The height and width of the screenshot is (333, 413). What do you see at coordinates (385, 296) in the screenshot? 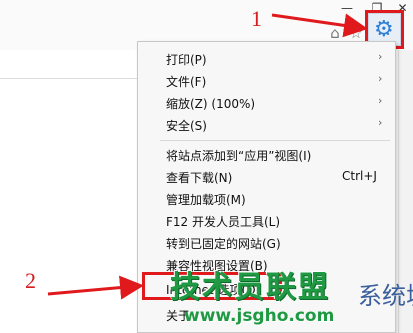
I see `watermark-tail: 系统城` at bounding box center [385, 296].